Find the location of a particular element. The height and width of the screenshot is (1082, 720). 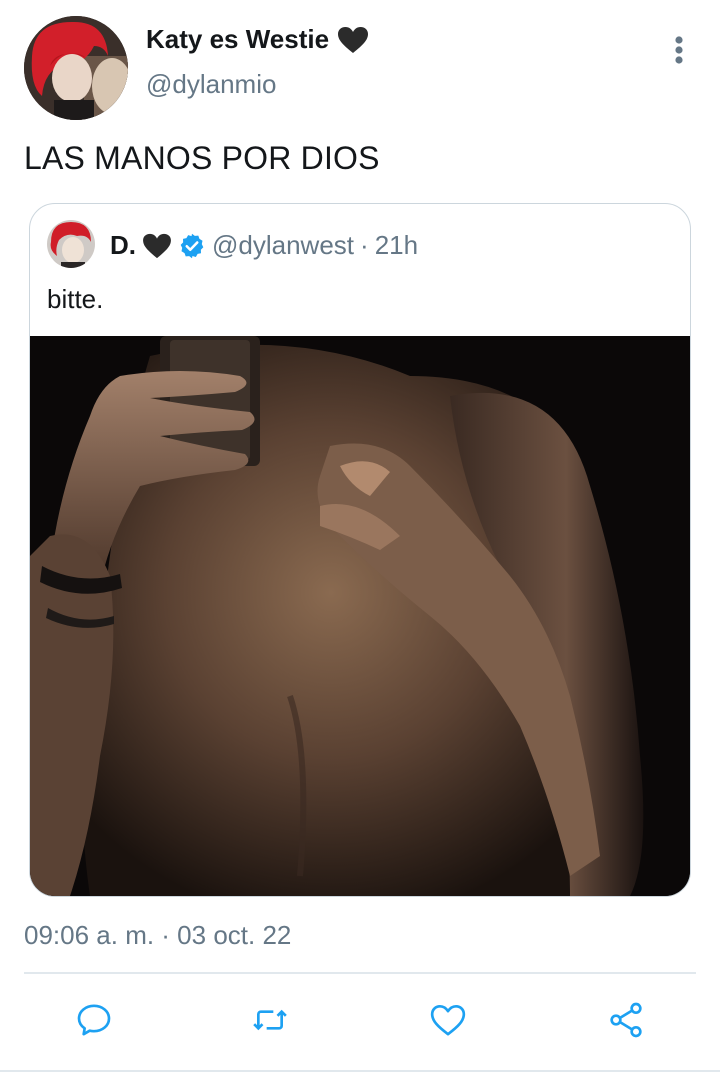

quoted-tweet-text: bitte. is located at coordinates (75, 299).